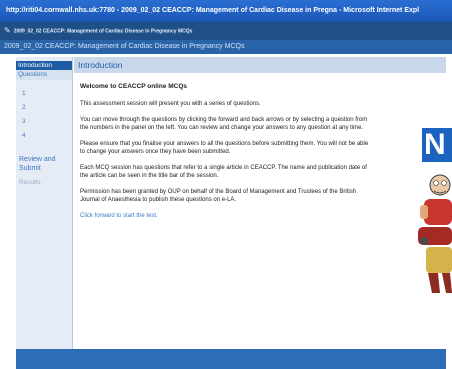 The image size is (452, 369). I want to click on page-favicon-icon: ✎, so click(7, 30).